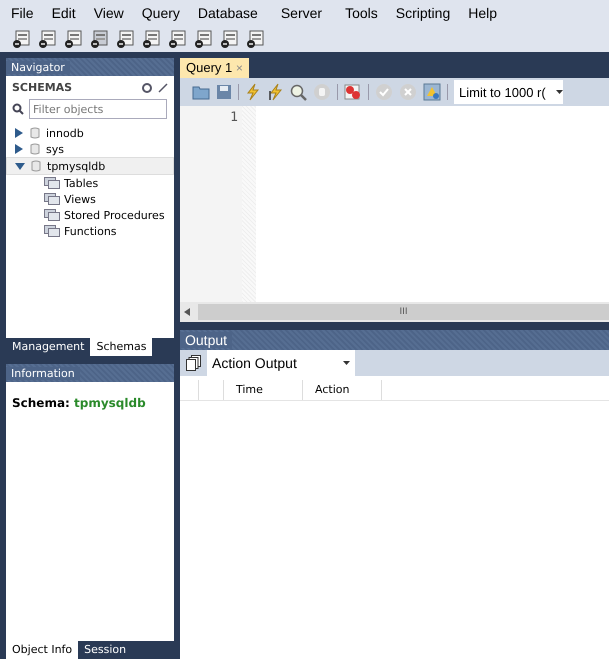 The width and height of the screenshot is (609, 659). What do you see at coordinates (90, 149) in the screenshot?
I see `tree-item: sys` at bounding box center [90, 149].